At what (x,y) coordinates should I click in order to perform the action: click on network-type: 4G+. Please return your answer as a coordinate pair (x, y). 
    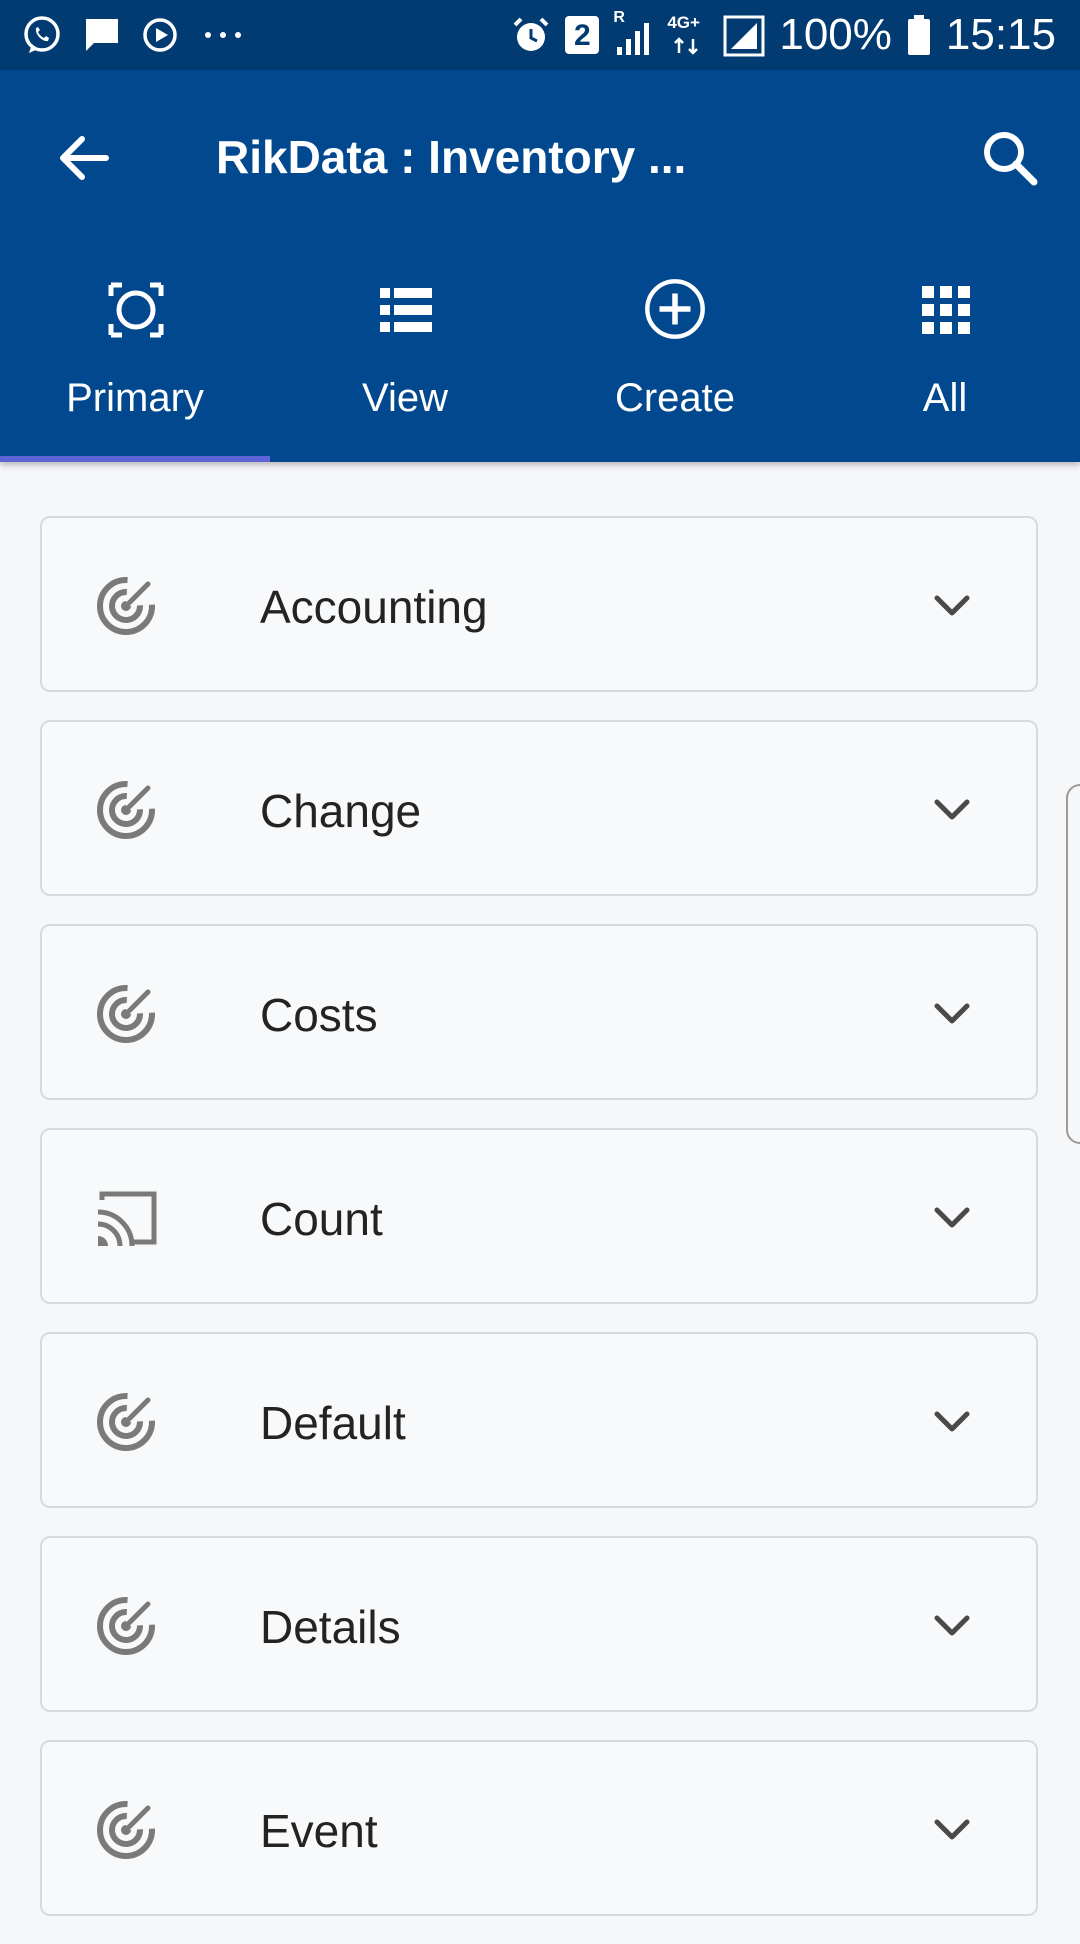
    Looking at the image, I should click on (688, 35).